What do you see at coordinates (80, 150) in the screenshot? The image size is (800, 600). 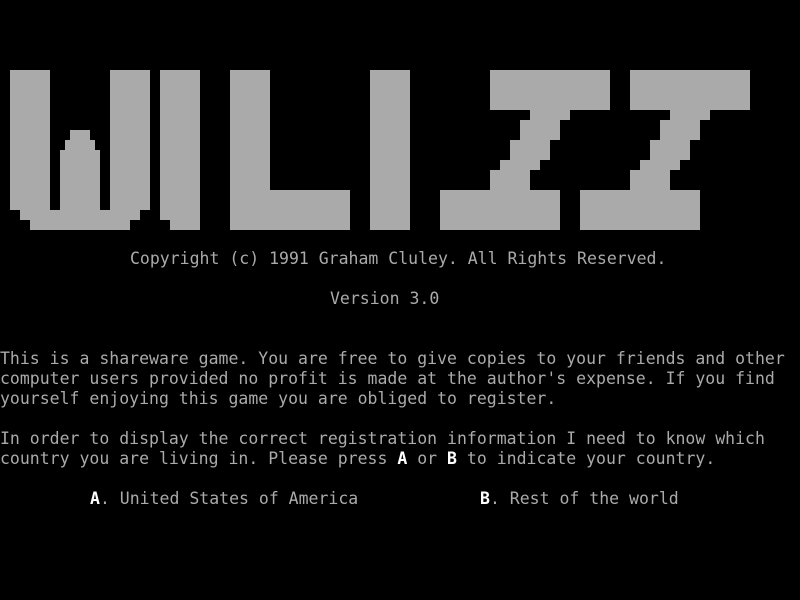 I see `logo-letter-w` at bounding box center [80, 150].